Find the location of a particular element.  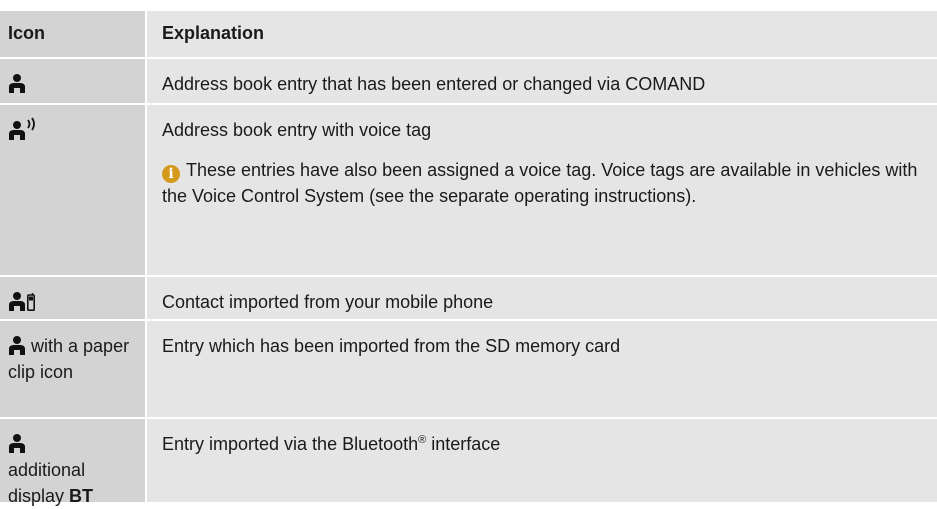

header-icon-column: Icon is located at coordinates (73, 34).